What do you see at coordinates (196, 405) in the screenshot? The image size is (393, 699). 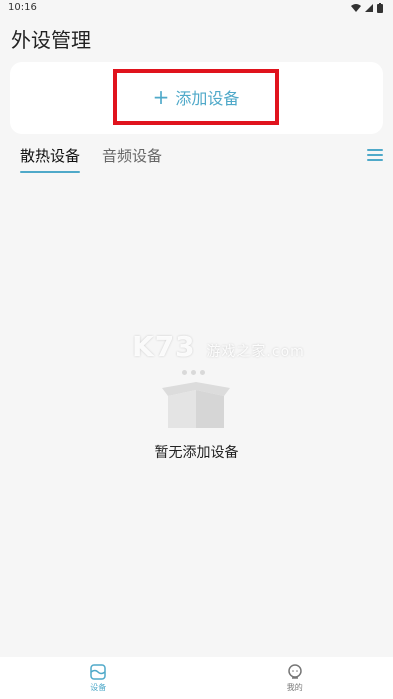 I see `empty-box-icon` at bounding box center [196, 405].